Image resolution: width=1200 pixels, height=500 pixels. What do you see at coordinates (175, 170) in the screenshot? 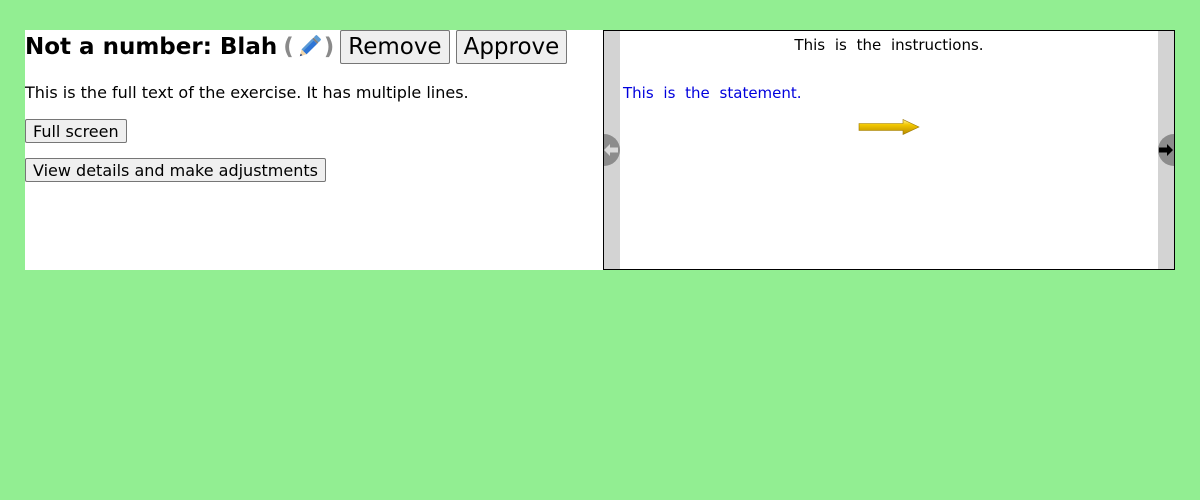
I see `view-details-button: View details and make adjustments` at bounding box center [175, 170].